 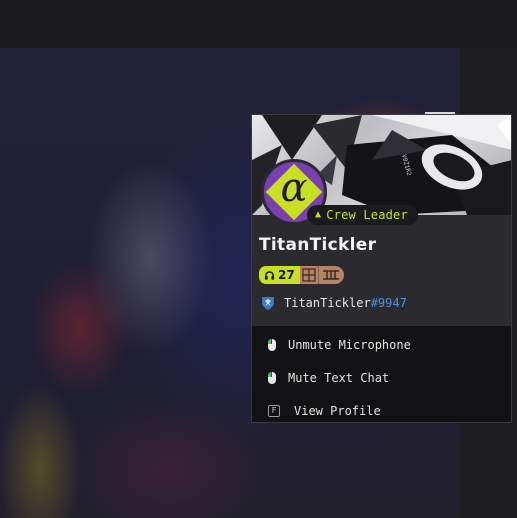 What do you see at coordinates (367, 215) in the screenshot?
I see `role-label: Crew Leader` at bounding box center [367, 215].